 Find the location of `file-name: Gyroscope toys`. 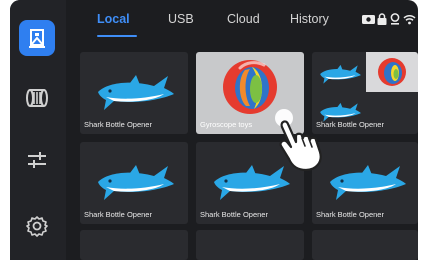

file-name: Gyroscope toys is located at coordinates (226, 124).